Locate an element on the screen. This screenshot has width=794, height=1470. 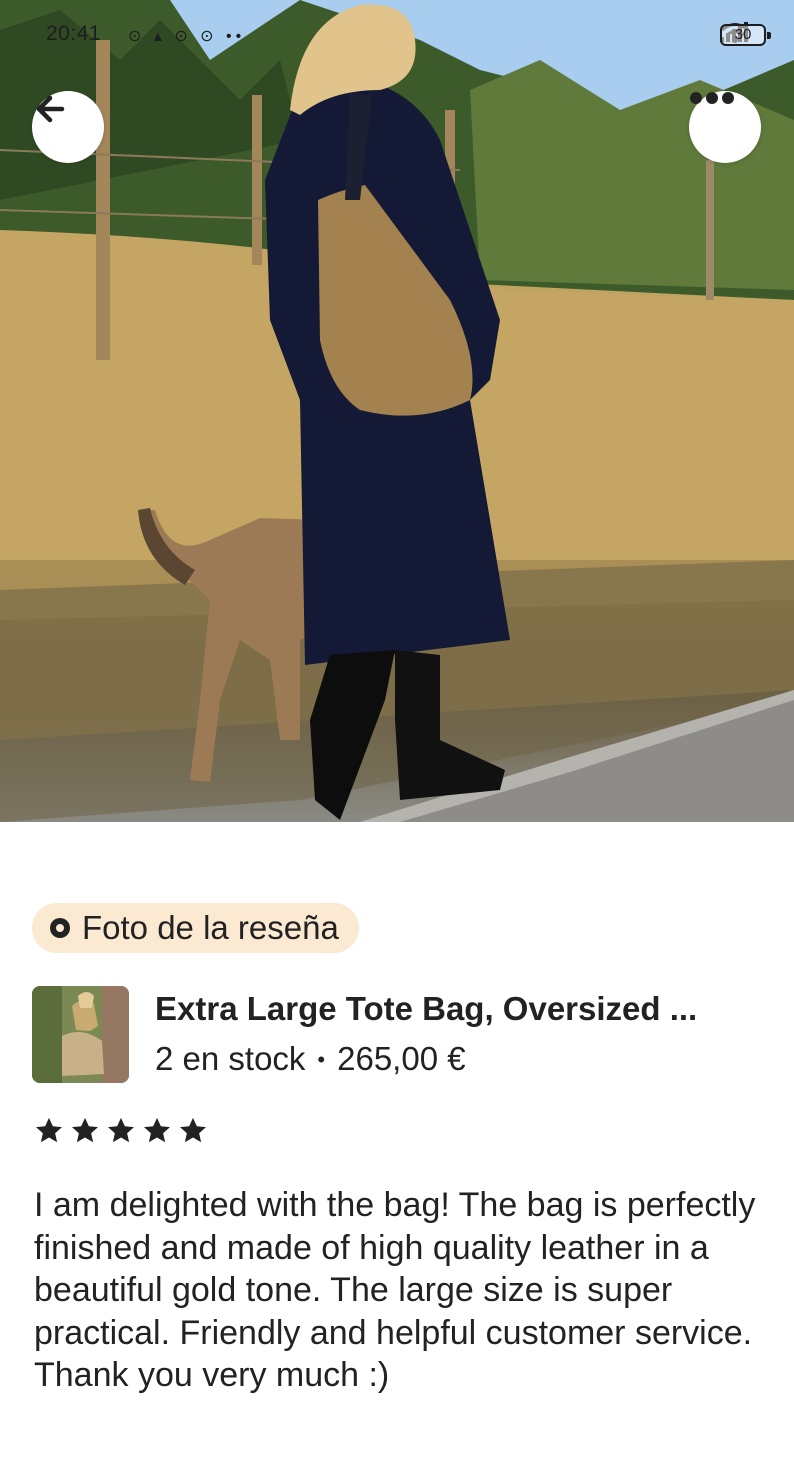
price: 265,00 € is located at coordinates (401, 1058).